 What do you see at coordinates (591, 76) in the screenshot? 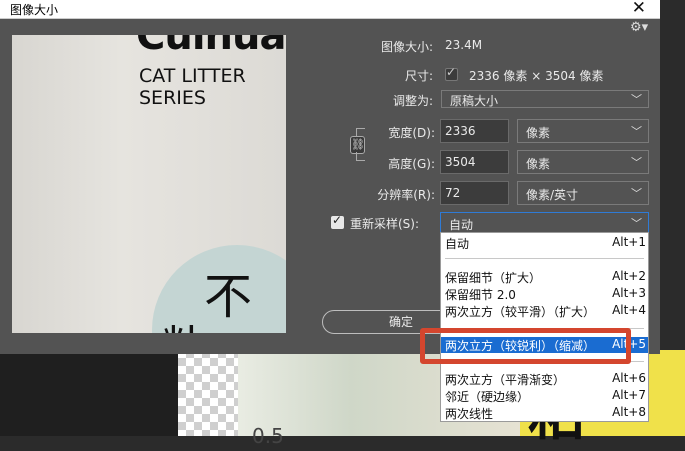
I see `dimensions-height-unit: 像素` at bounding box center [591, 76].